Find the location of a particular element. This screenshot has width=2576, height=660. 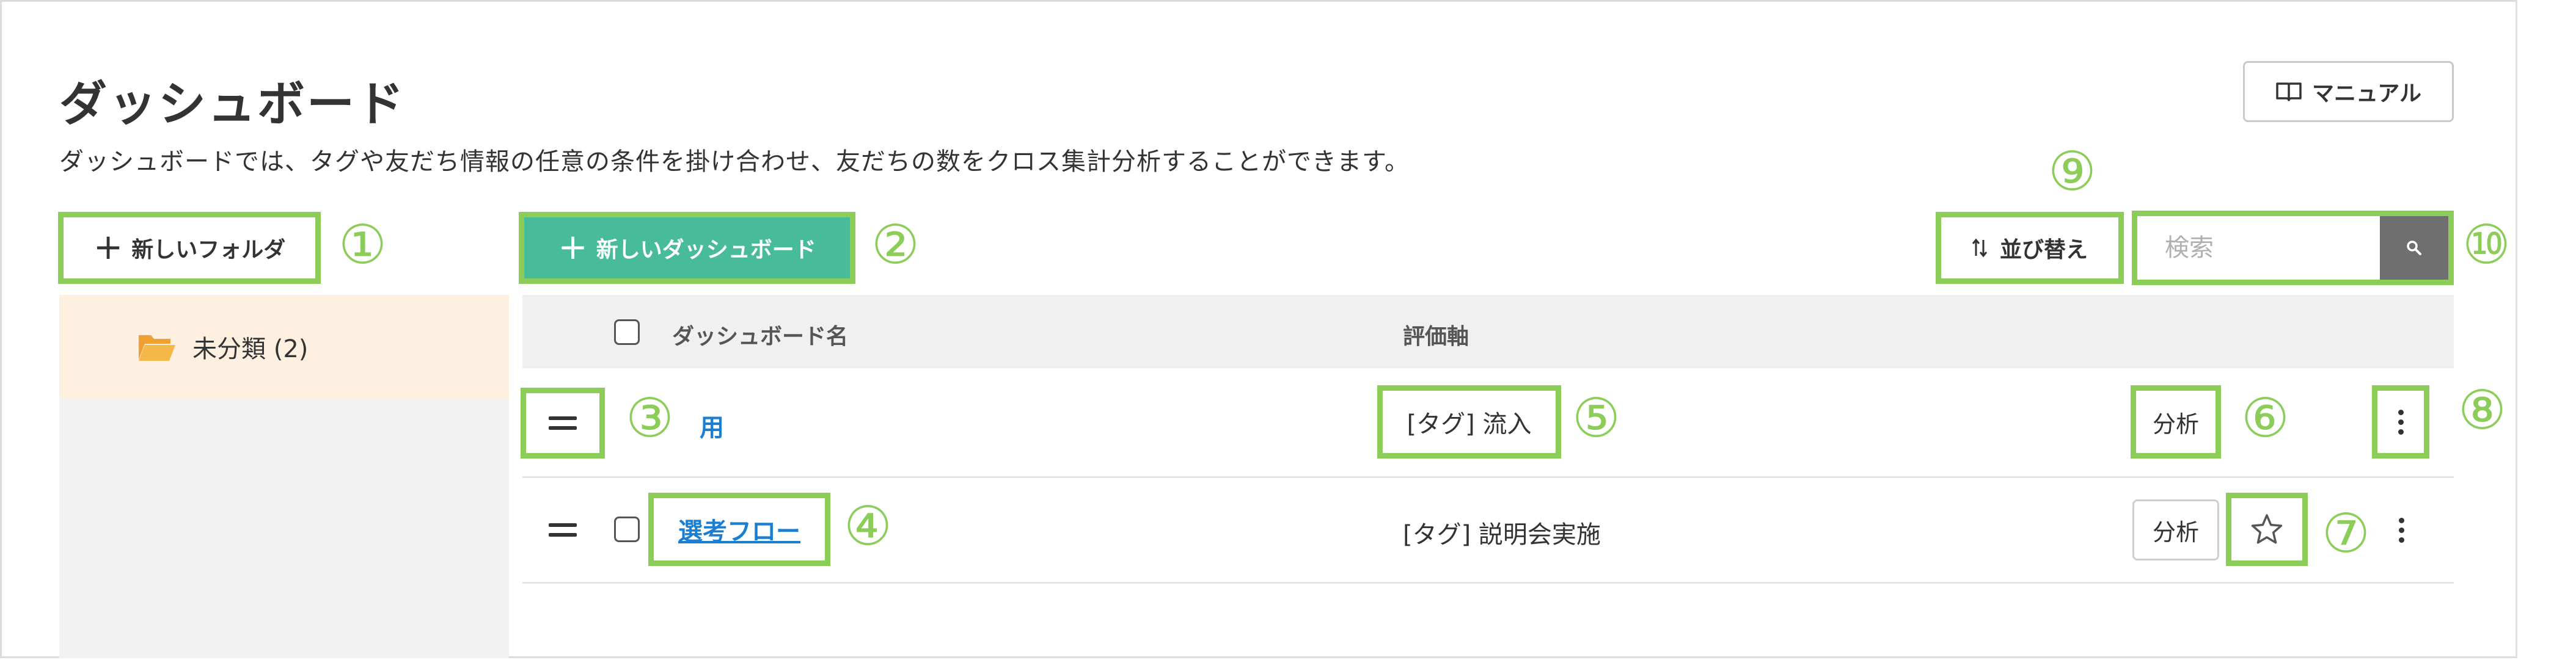

new-folder-button: + 新しいフォルダ is located at coordinates (189, 248).